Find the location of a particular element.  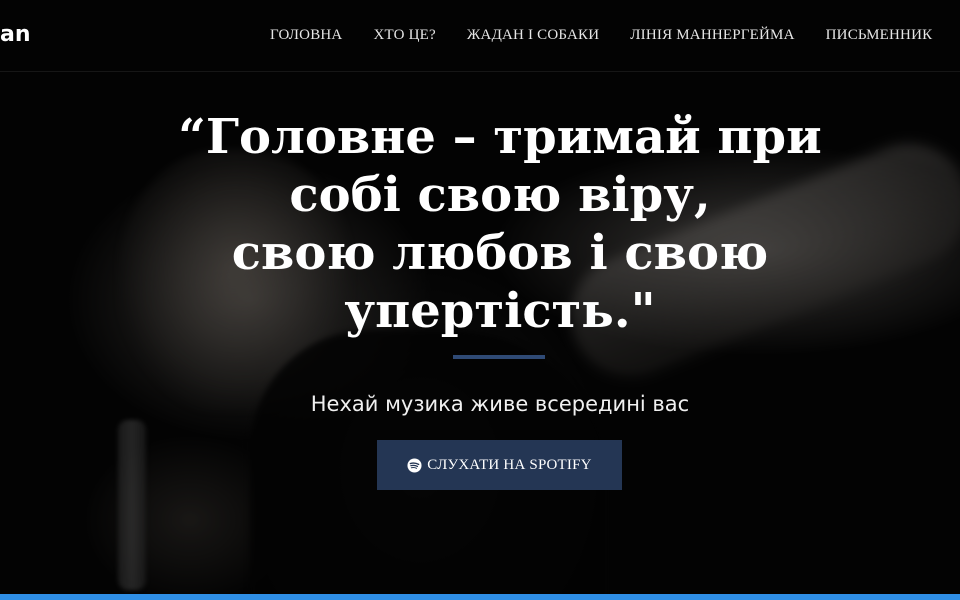

nav-item-zhadan-dogs: ЖАДАН І СОБАКИ is located at coordinates (533, 35).